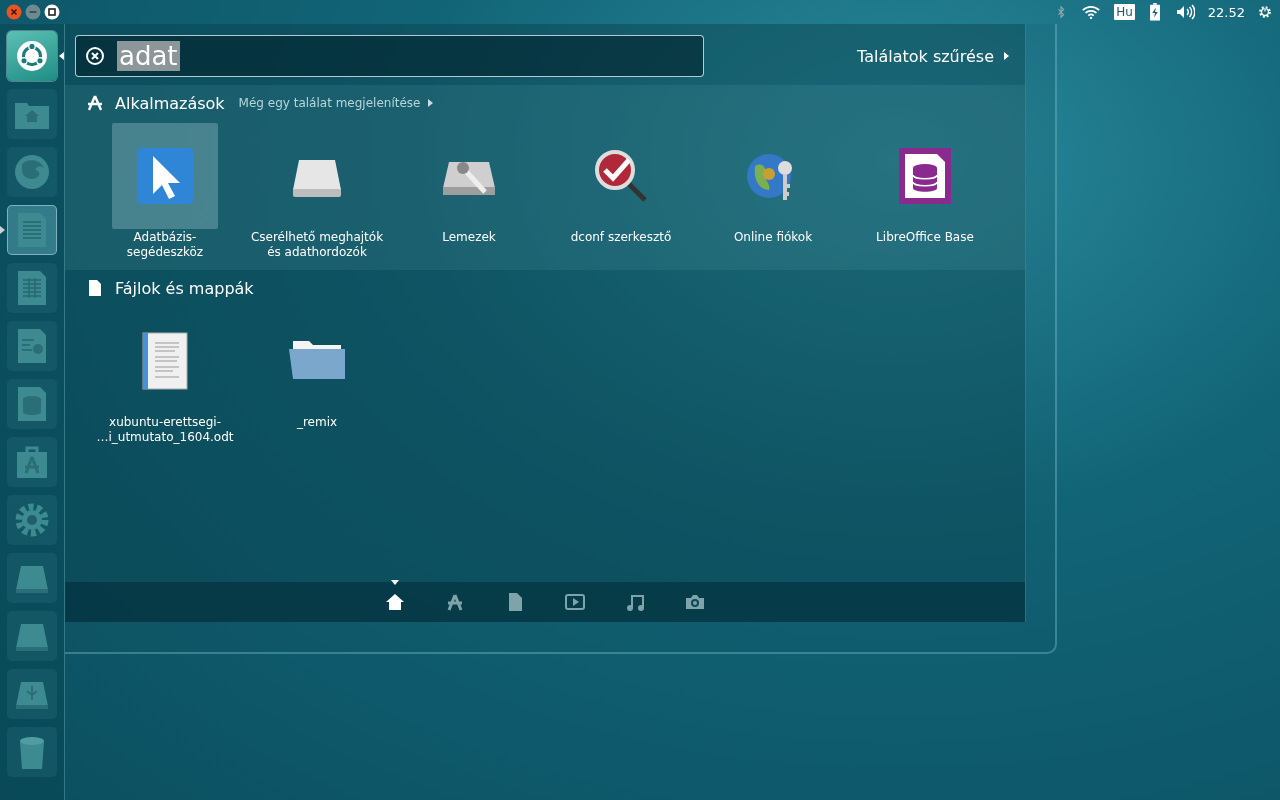 The height and width of the screenshot is (800, 1280). I want to click on result-label: xubuntu-erettsegi- …i_utmutato_1604.odt, so click(165, 430).